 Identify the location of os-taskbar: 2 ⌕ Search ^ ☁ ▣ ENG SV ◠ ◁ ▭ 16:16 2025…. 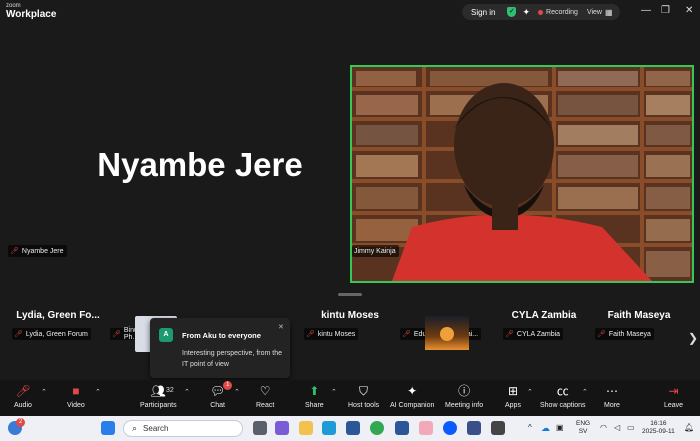
(350, 428).